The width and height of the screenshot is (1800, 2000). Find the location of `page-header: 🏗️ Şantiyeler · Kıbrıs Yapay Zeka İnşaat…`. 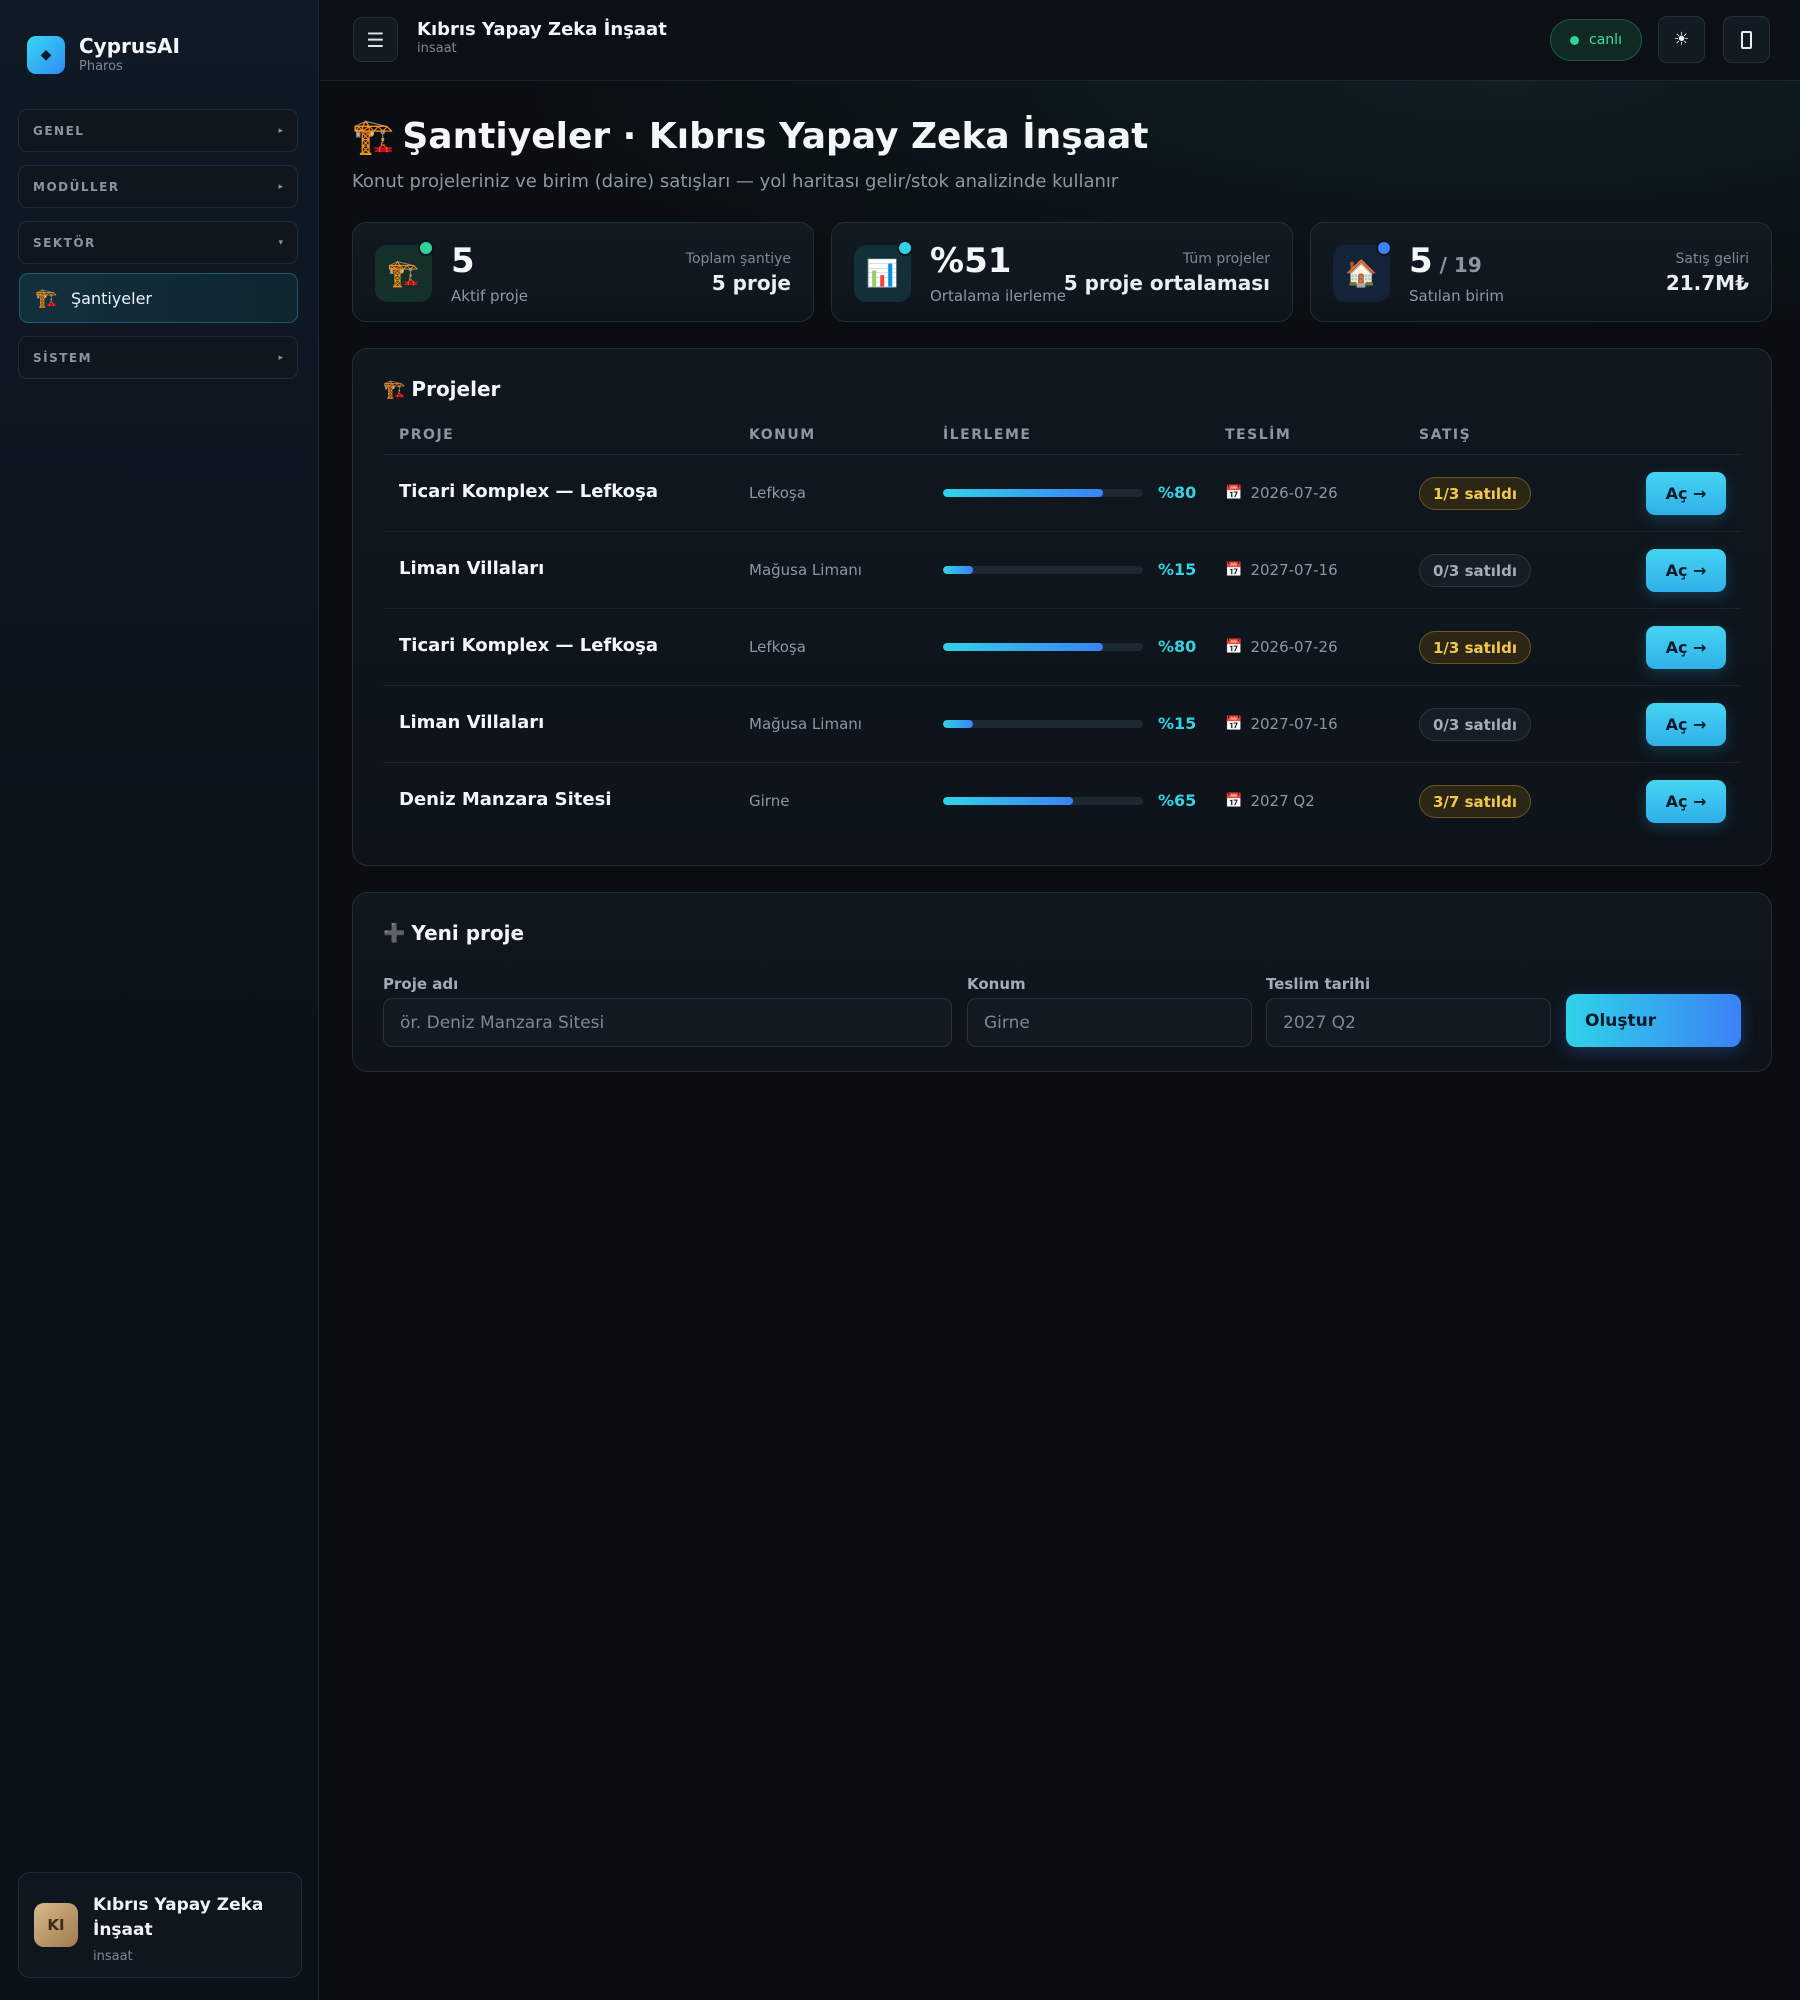

page-header: 🏗️ Şantiyeler · Kıbrıs Yapay Zeka İnşaat… is located at coordinates (750, 152).